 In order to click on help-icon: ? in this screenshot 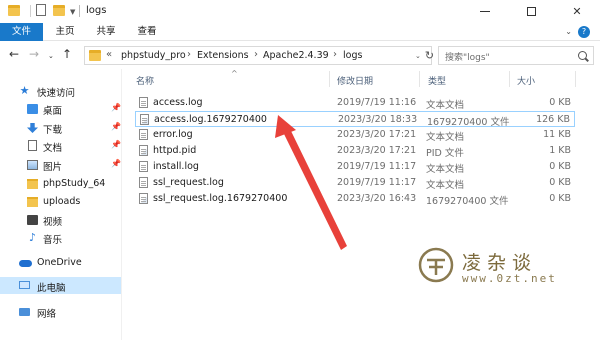, I will do `click(584, 32)`.